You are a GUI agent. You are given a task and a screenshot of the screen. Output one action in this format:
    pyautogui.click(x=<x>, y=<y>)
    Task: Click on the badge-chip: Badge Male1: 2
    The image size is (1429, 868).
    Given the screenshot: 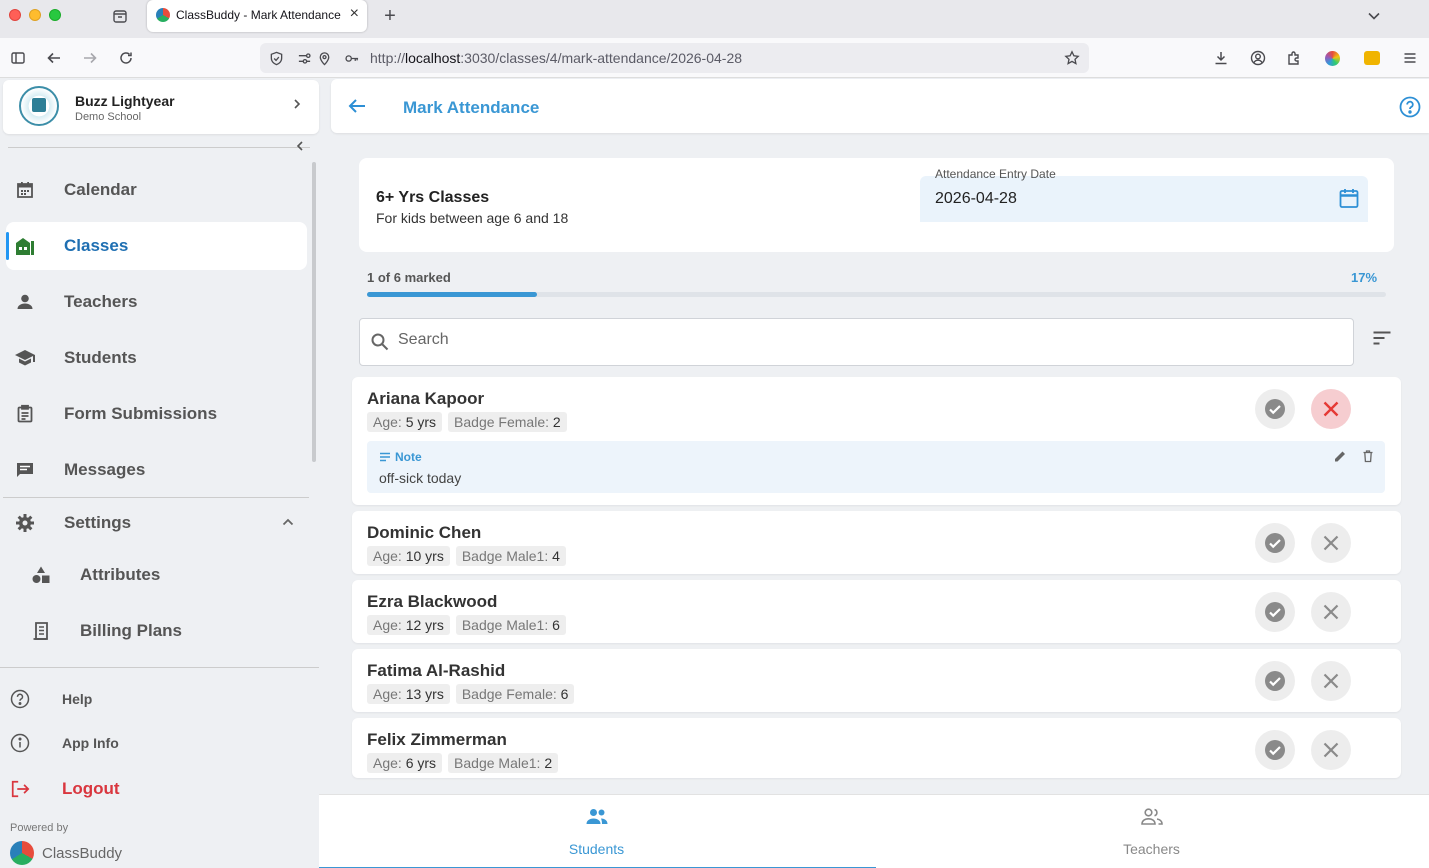 What is the action you would take?
    pyautogui.click(x=503, y=763)
    